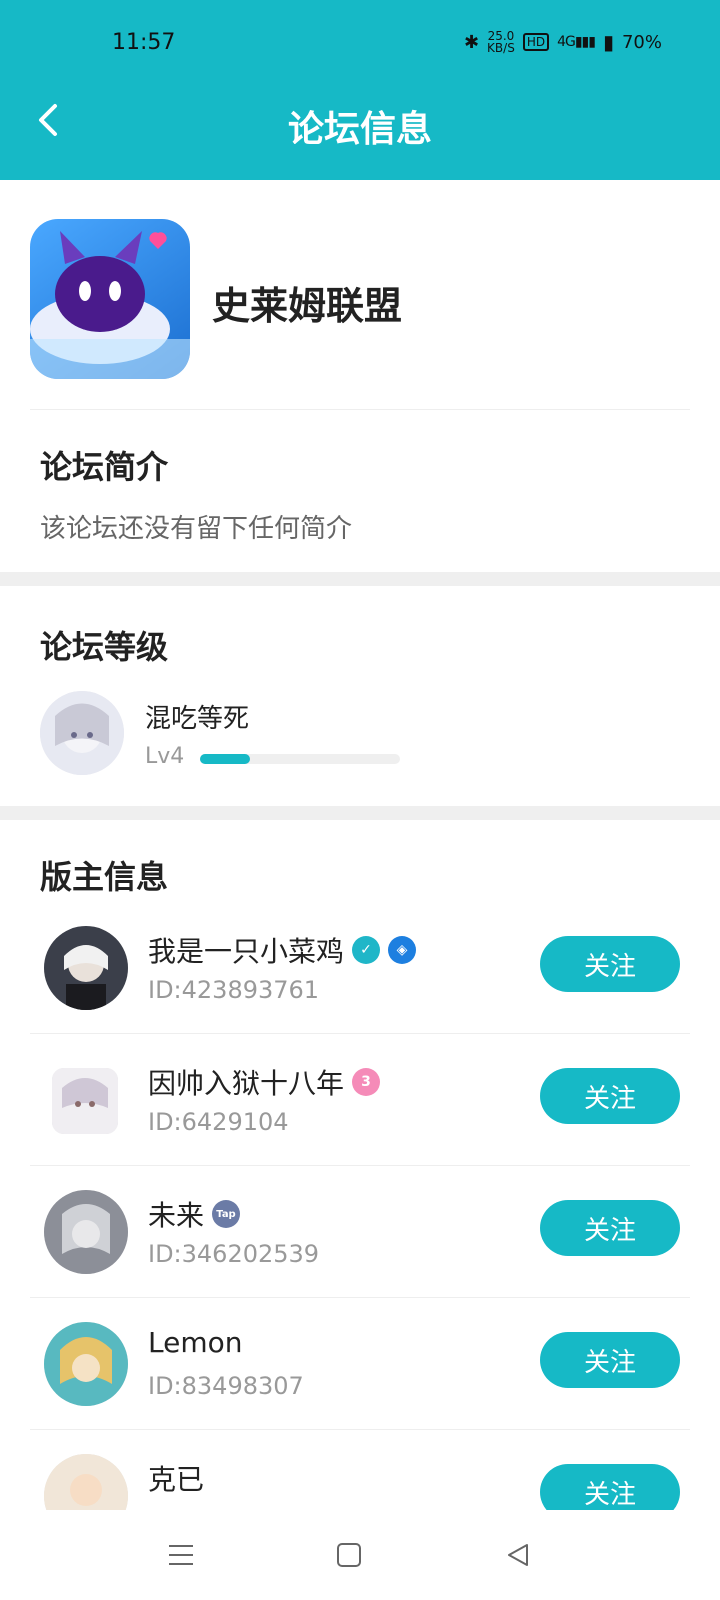 This screenshot has height=1600, width=720. Describe the element at coordinates (501, 48) in the screenshot. I see `speed-unit: KB/S` at that location.